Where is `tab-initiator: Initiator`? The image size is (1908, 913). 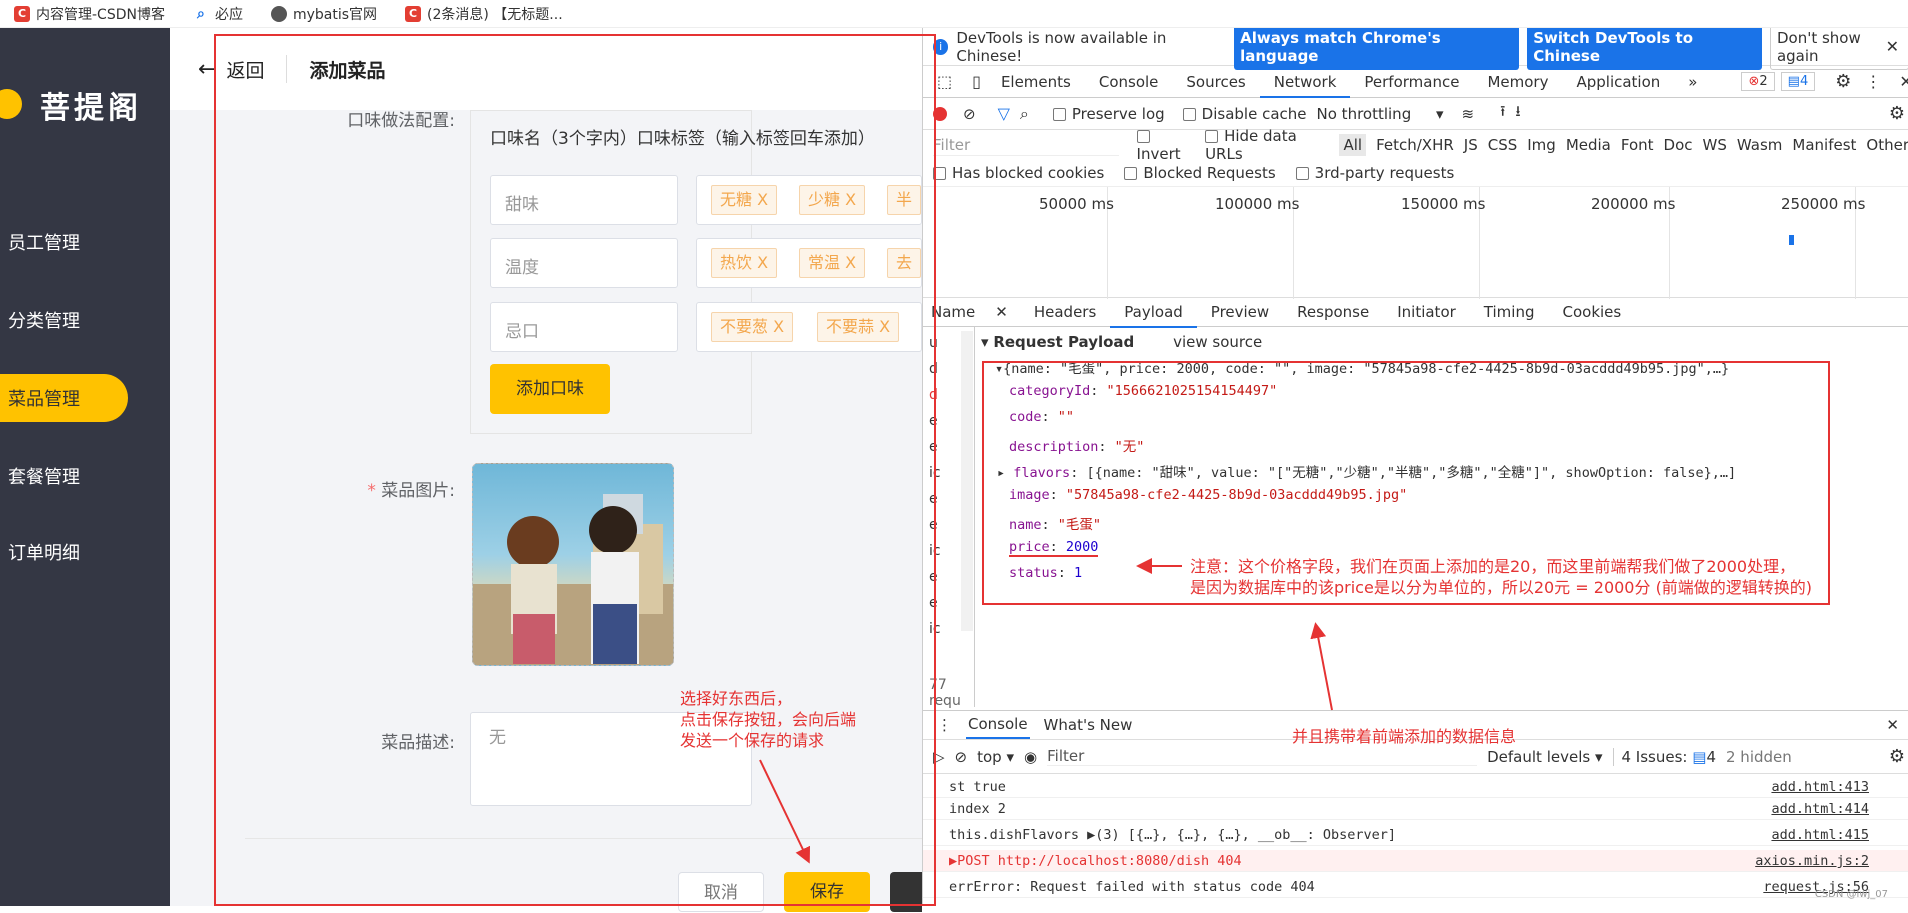
tab-initiator: Initiator is located at coordinates (1426, 312).